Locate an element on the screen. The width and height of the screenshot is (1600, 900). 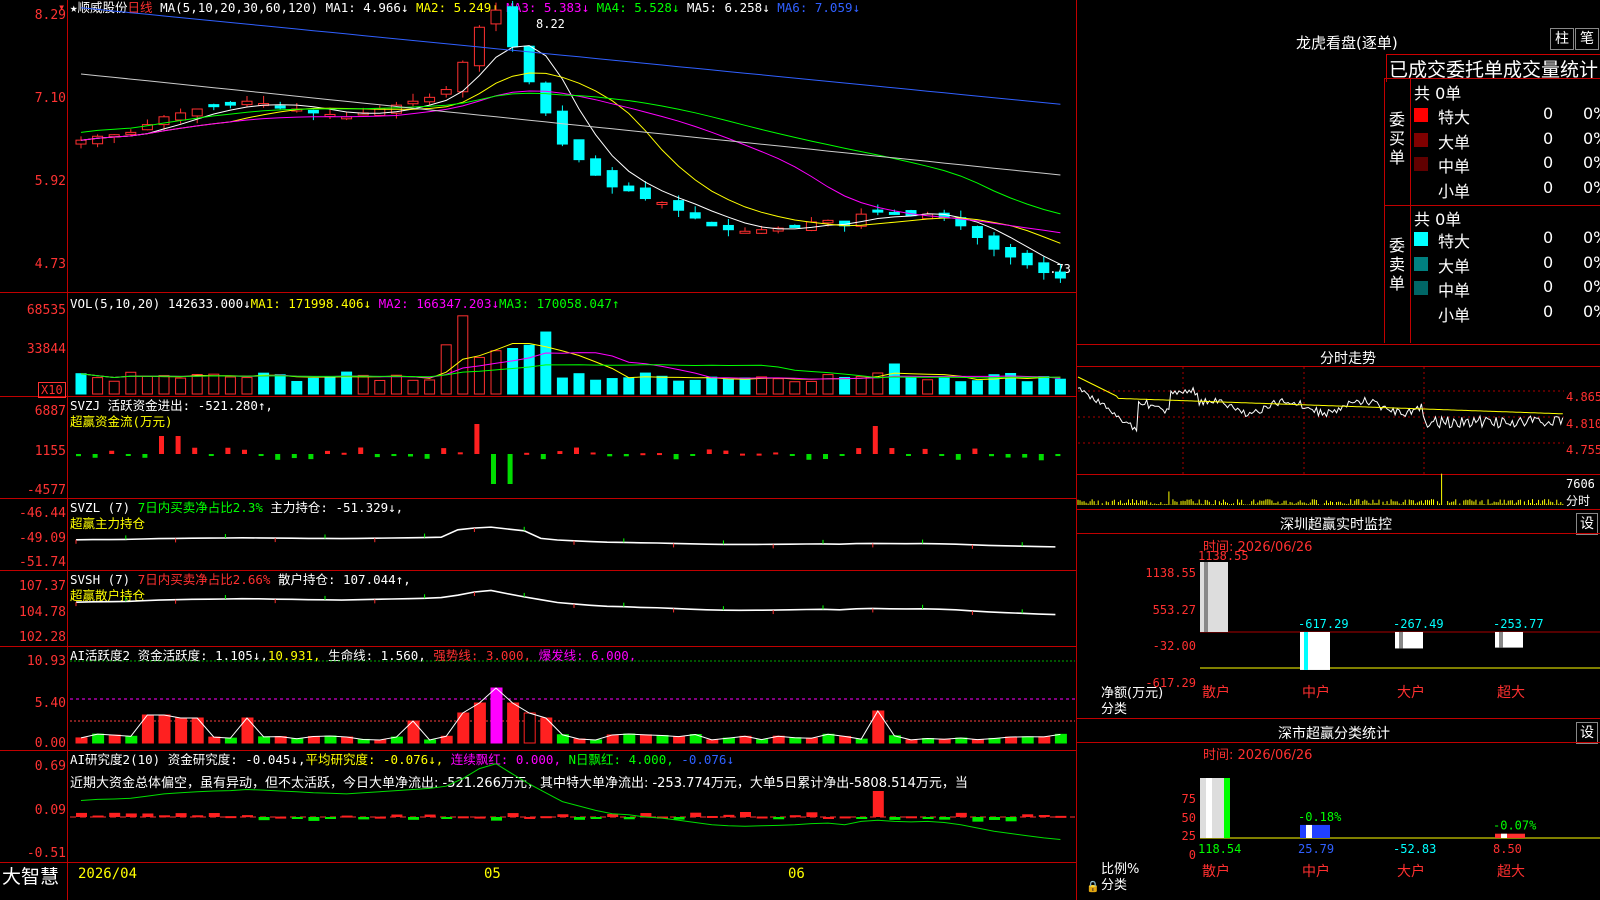
svzl-chart is located at coordinates (572, 534).